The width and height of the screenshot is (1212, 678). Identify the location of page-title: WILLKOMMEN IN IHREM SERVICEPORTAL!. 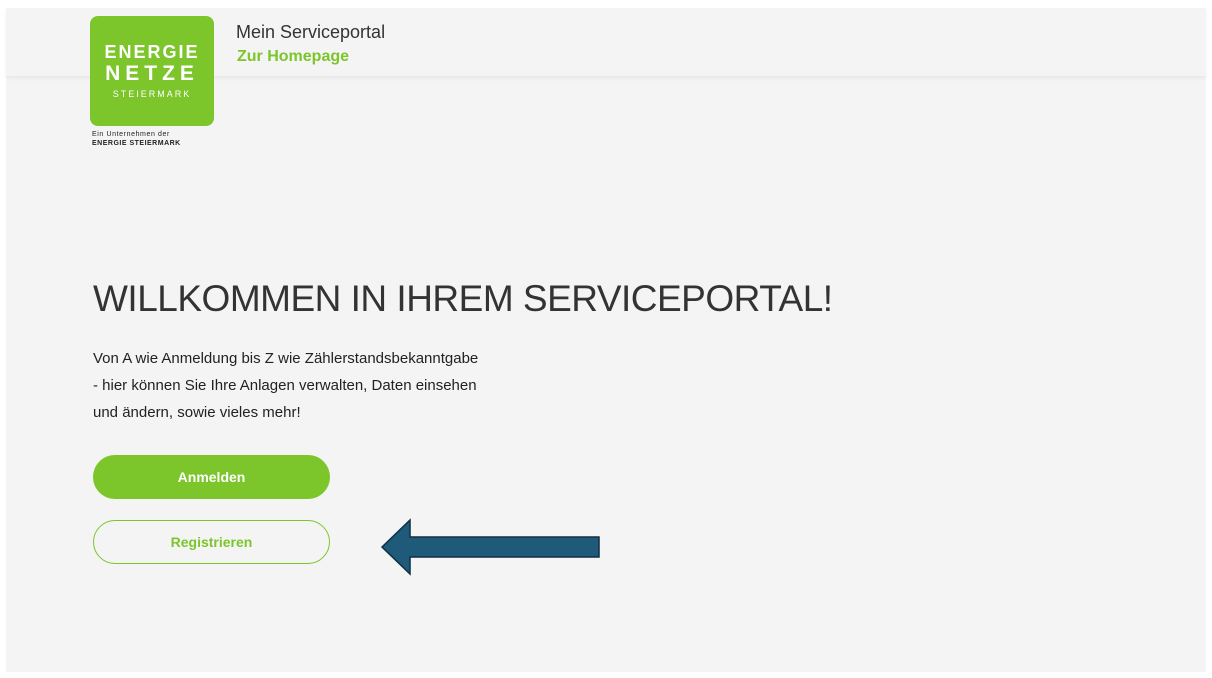
(463, 298).